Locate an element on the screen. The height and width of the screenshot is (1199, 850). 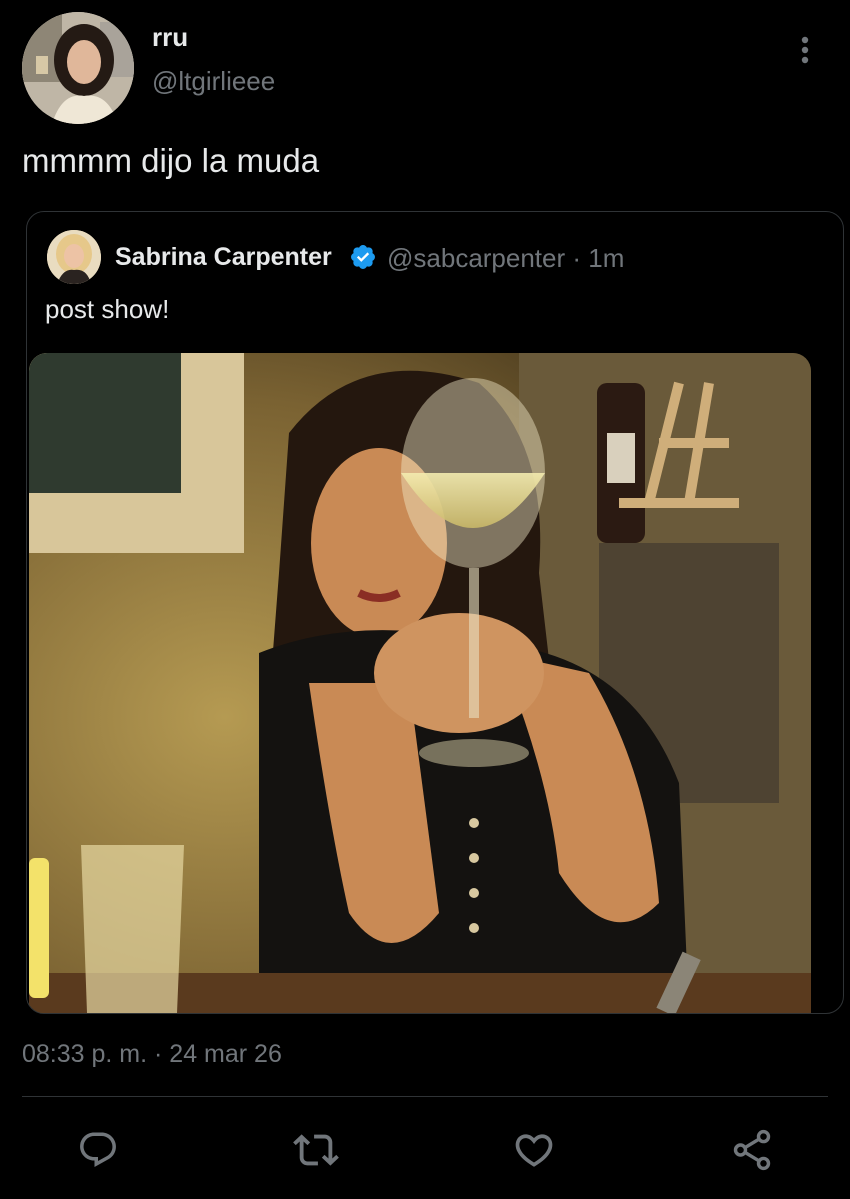
heart-icon is located at coordinates (534, 1150).